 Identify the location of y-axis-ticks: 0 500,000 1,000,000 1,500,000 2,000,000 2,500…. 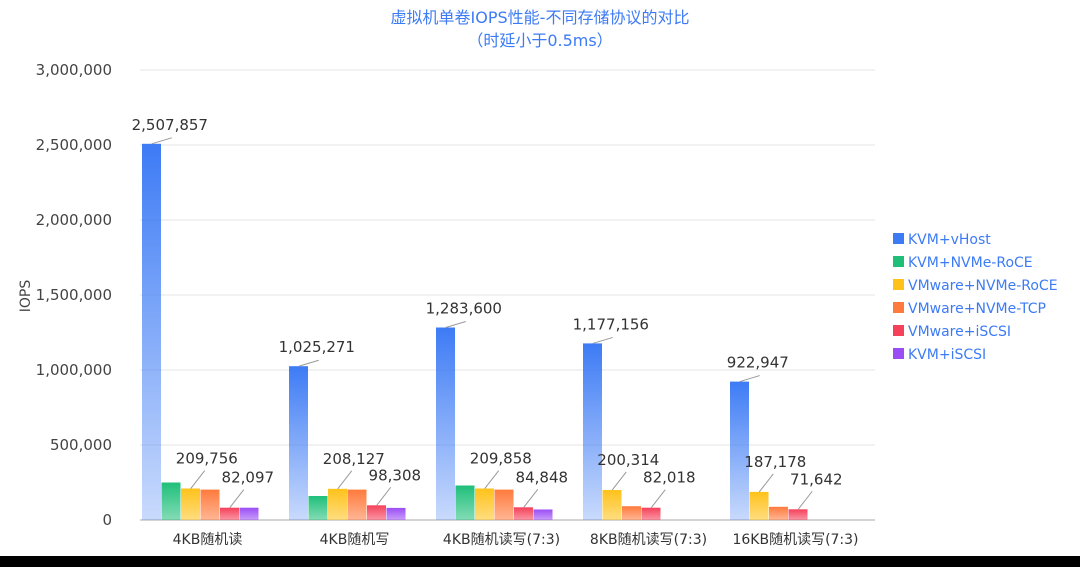
(74, 295).